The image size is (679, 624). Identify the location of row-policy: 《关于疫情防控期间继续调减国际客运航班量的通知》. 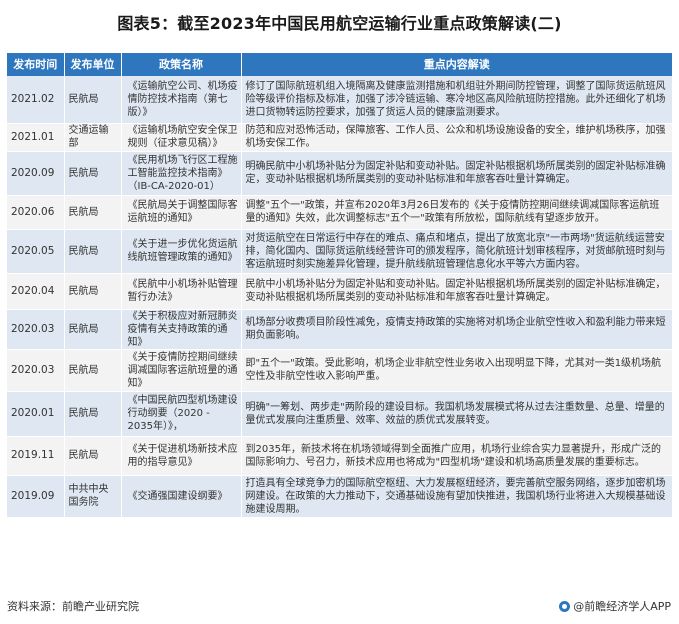
(181, 370).